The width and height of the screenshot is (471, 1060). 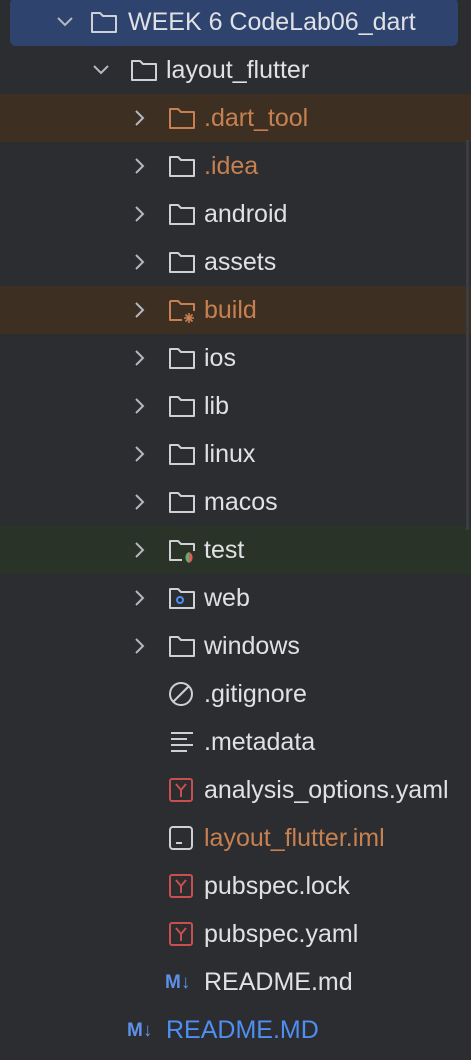 I want to click on tree-label: ios, so click(x=220, y=358).